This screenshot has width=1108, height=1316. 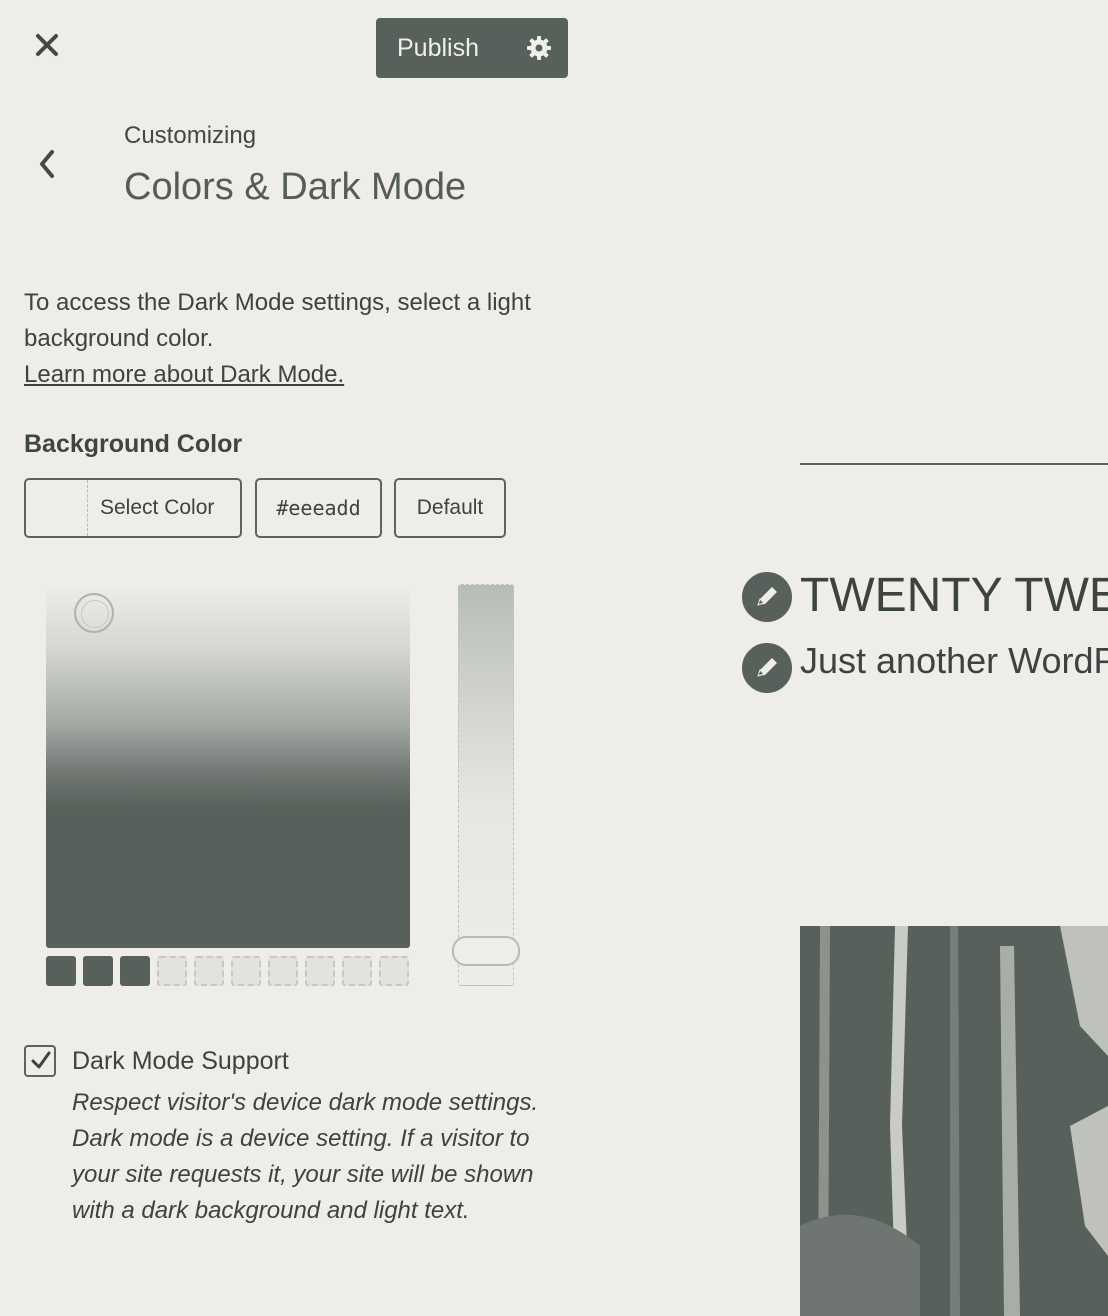 What do you see at coordinates (954, 660) in the screenshot?
I see `site-tagline: Just another WordP` at bounding box center [954, 660].